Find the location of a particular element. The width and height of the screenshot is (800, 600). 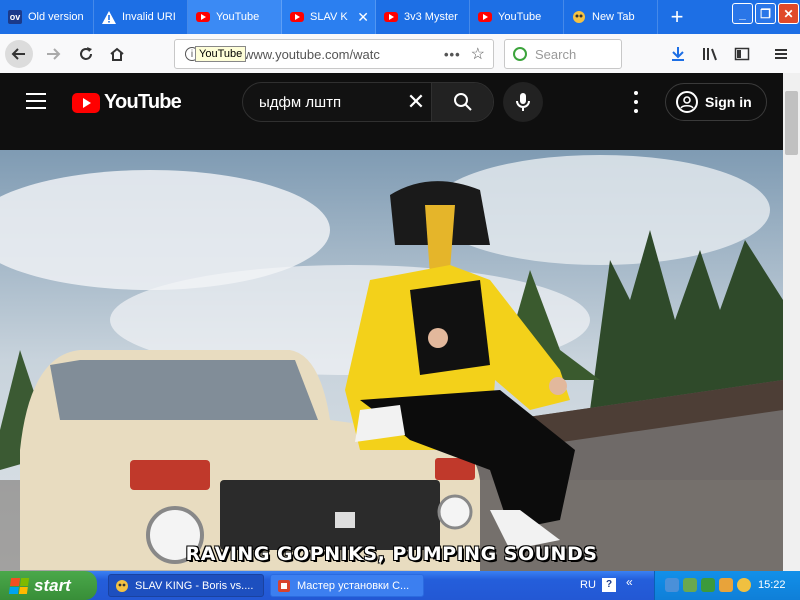

youtube-header: YouTube ыдфм лштп ✕ Sign in is located at coordinates (391, 102).